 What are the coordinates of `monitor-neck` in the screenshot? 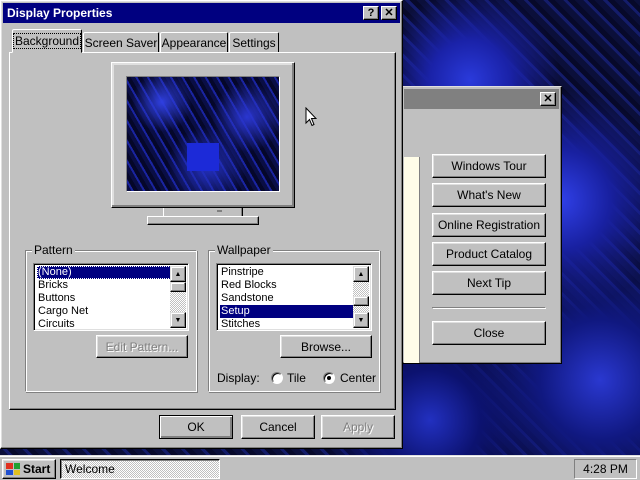 It's located at (203, 212).